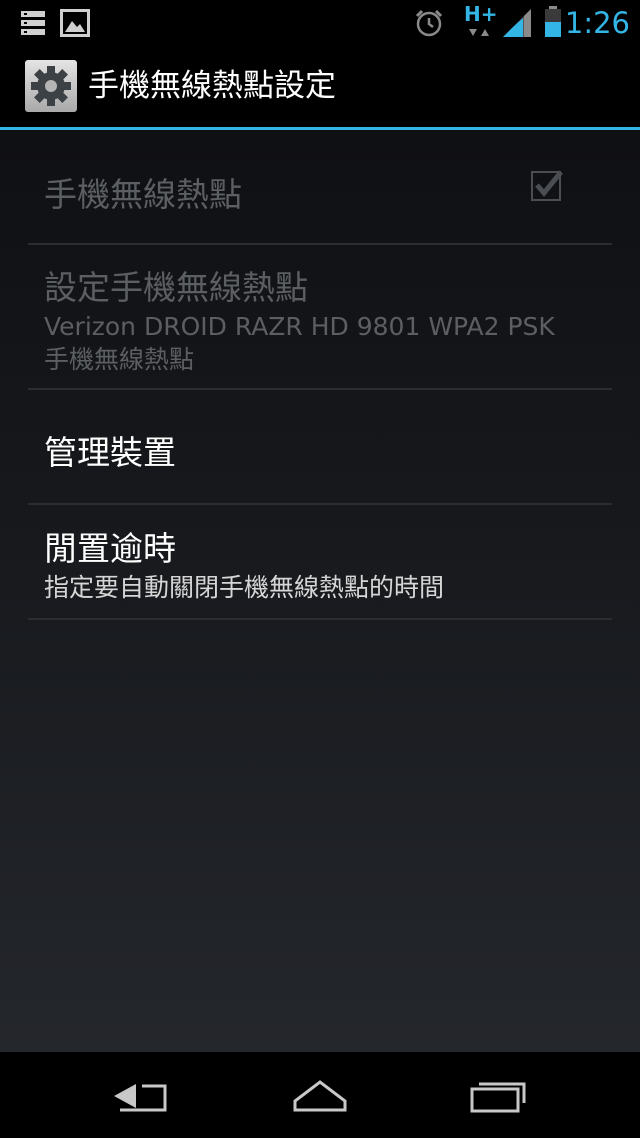 The image size is (640, 1138). Describe the element at coordinates (119, 359) in the screenshot. I see `pref-summary-line-2: 手機無線熱點` at that location.